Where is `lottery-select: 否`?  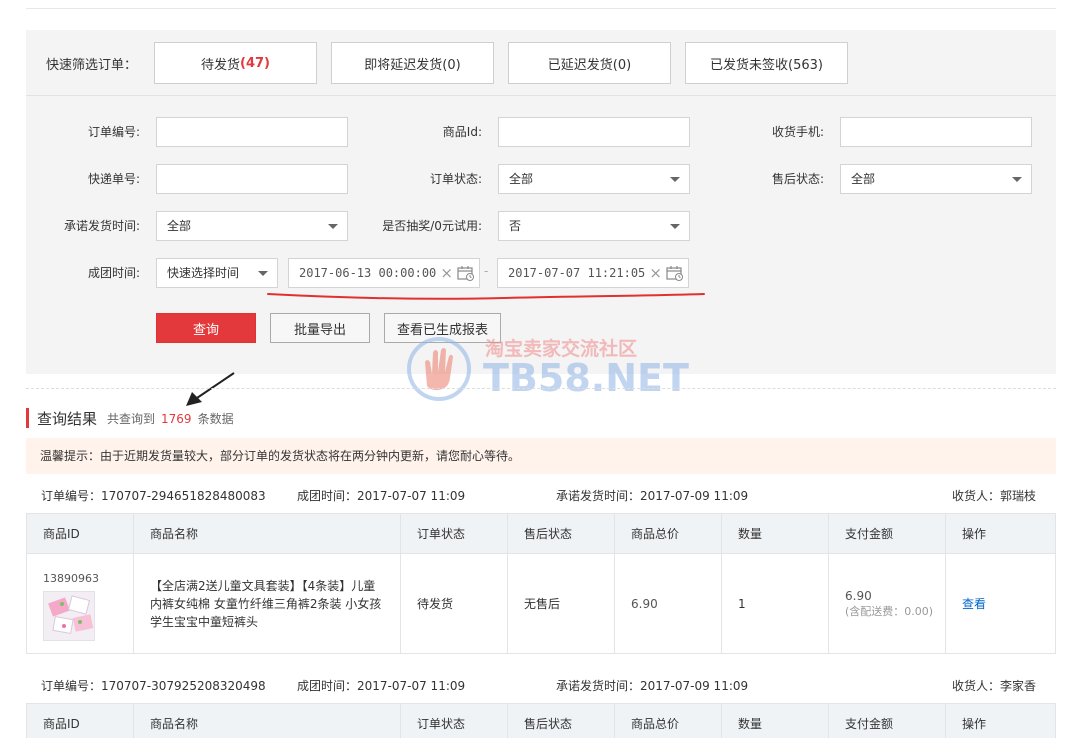 lottery-select: 否 is located at coordinates (594, 226).